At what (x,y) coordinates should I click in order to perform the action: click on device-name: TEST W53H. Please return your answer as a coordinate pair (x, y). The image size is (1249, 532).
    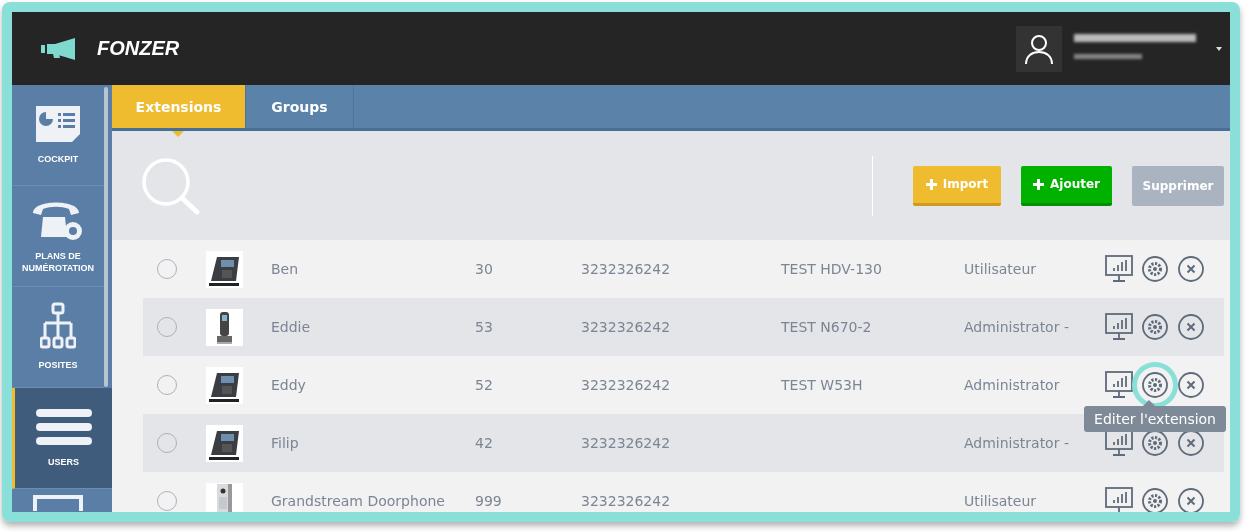
    Looking at the image, I should click on (822, 385).